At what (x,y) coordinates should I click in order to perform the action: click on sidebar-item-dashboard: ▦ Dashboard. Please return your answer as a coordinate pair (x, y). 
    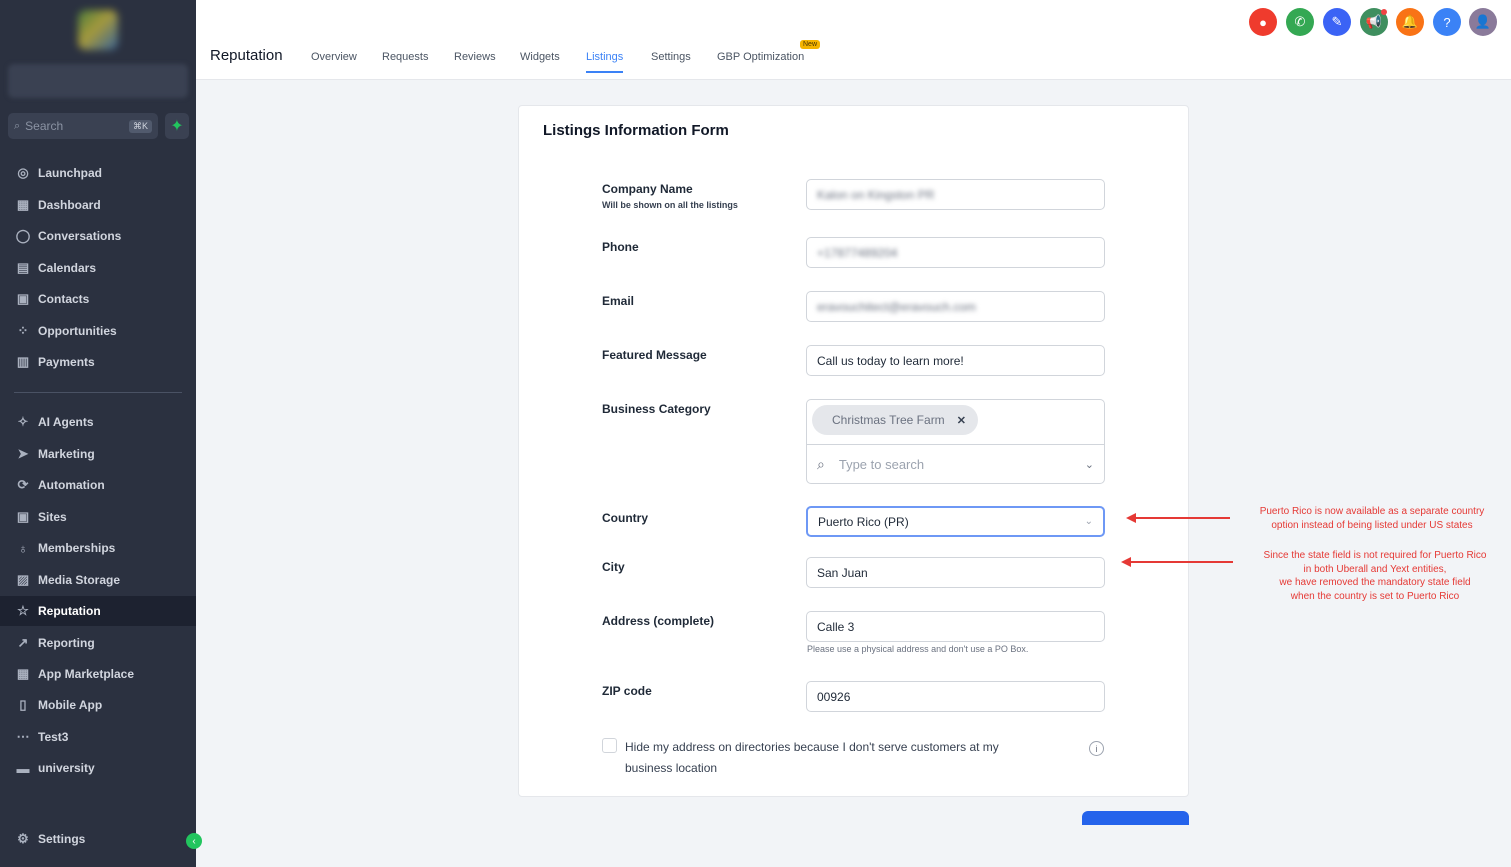
    Looking at the image, I should click on (98, 205).